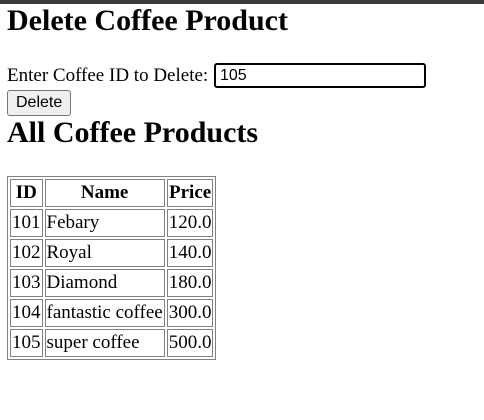 The width and height of the screenshot is (484, 420). What do you see at coordinates (147, 20) in the screenshot?
I see `delete-heading: Delete Coffee Product` at bounding box center [147, 20].